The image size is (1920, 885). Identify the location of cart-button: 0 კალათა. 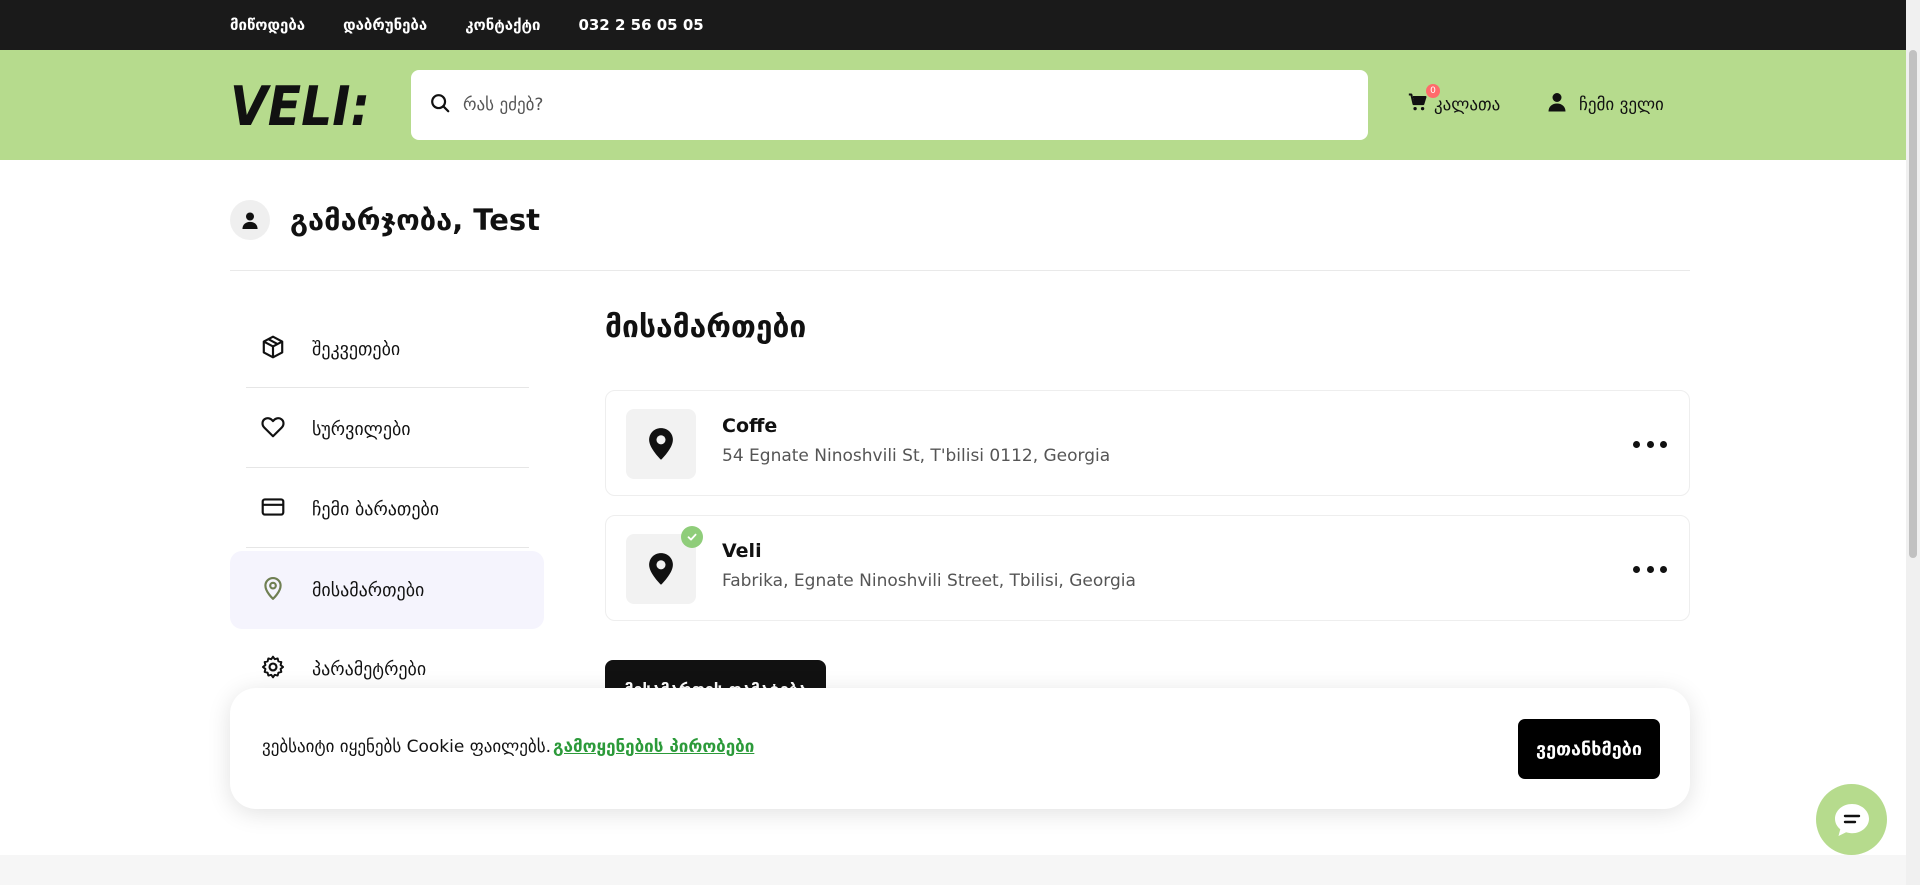
(1454, 100).